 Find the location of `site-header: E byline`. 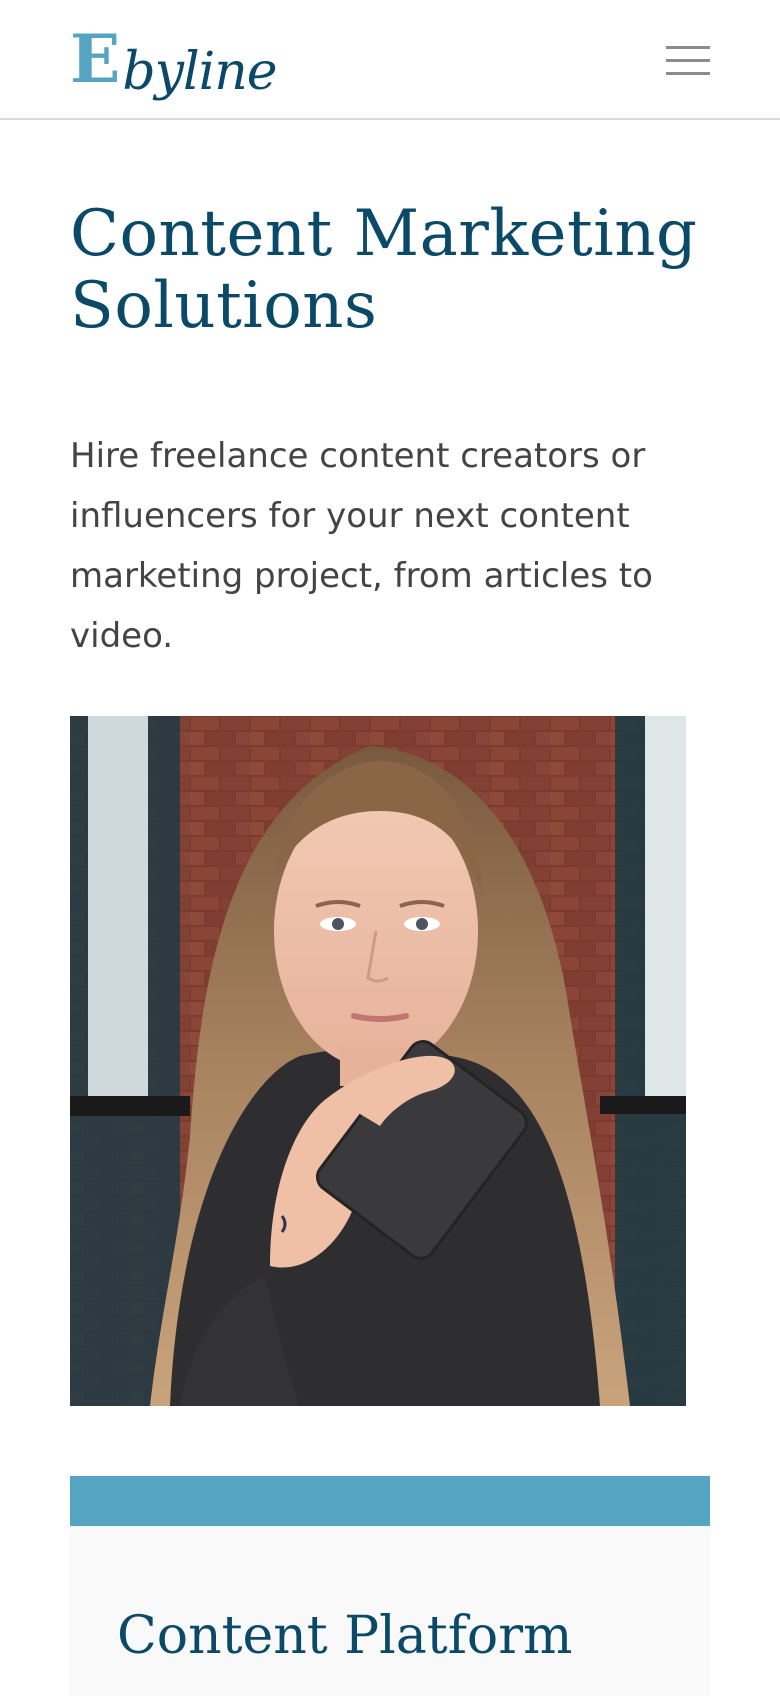

site-header: E byline is located at coordinates (390, 60).